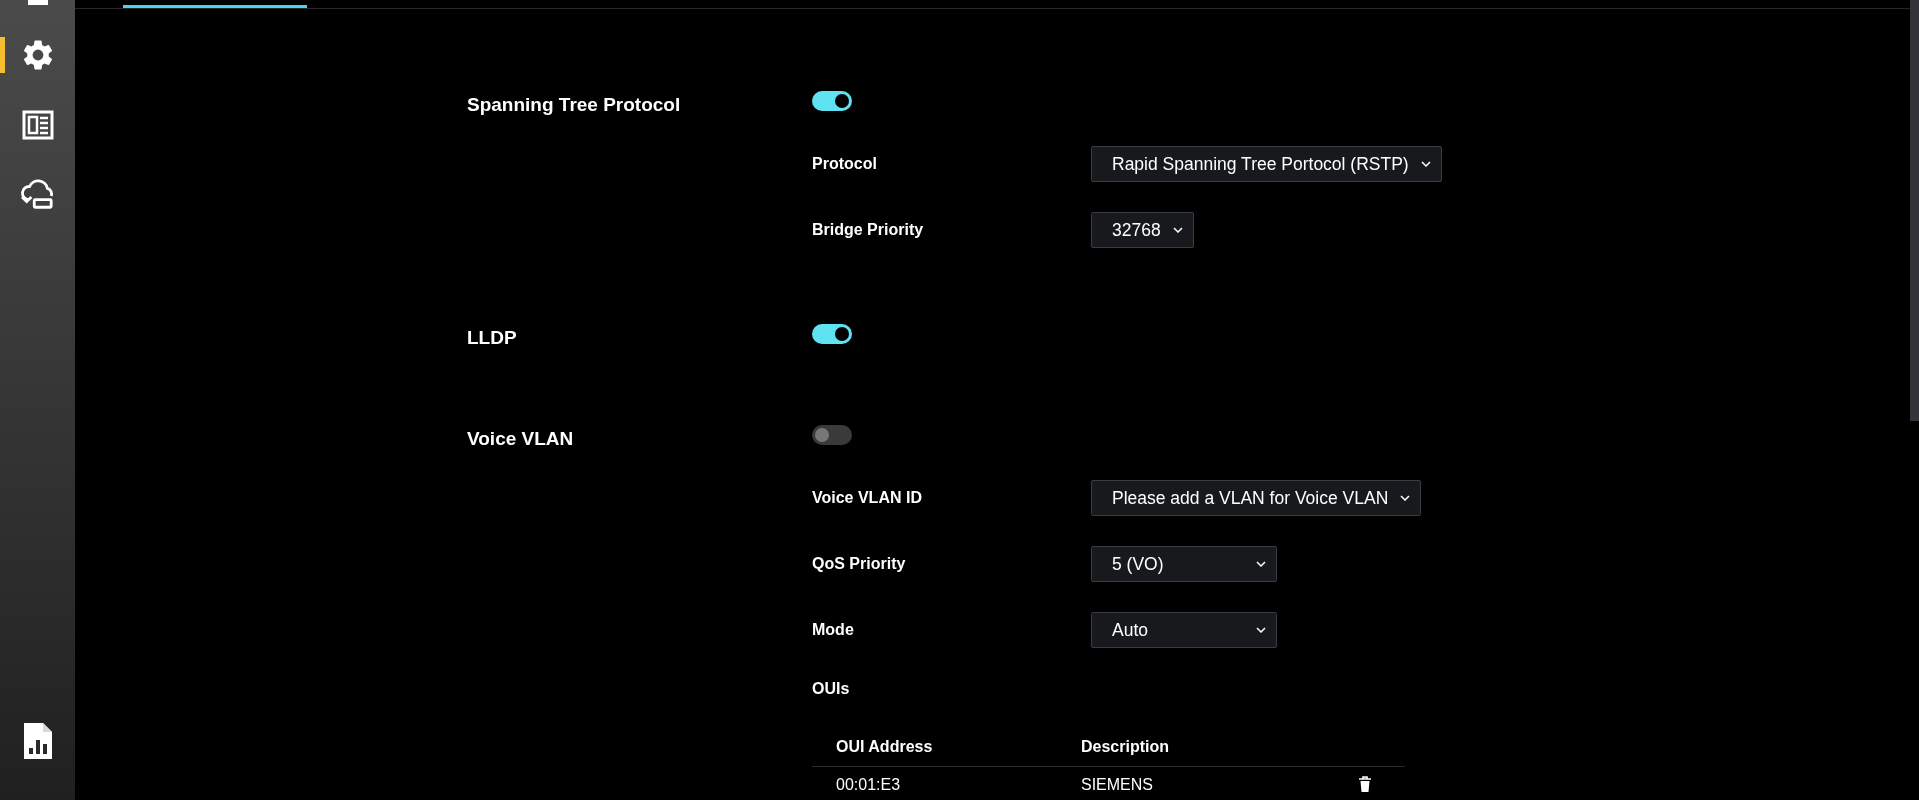  What do you see at coordinates (1125, 747) in the screenshot?
I see `column-header: Description` at bounding box center [1125, 747].